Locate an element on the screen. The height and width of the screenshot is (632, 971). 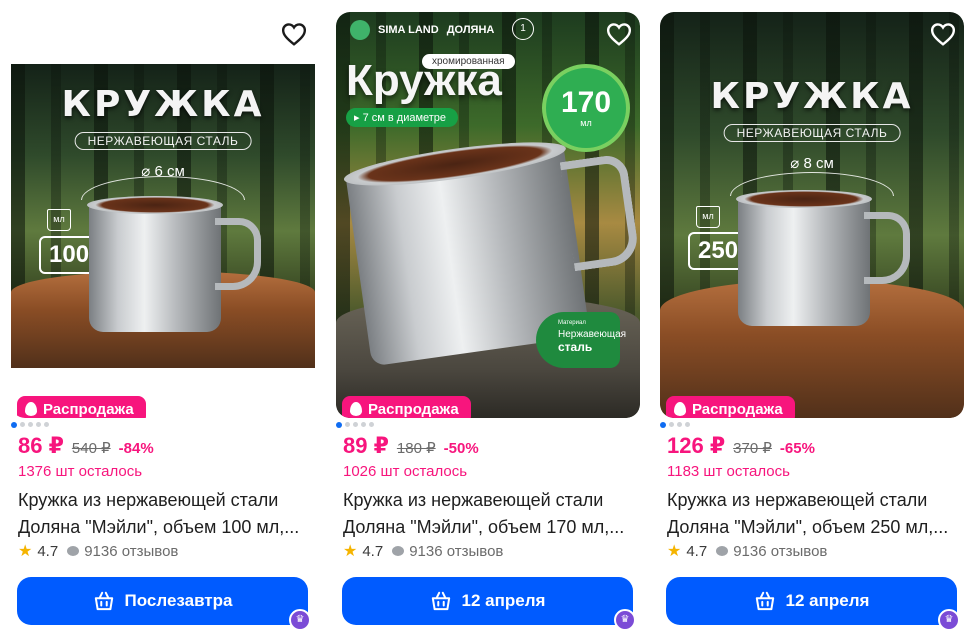
stock-left: 1026 шт осталось is located at coordinates (405, 471).